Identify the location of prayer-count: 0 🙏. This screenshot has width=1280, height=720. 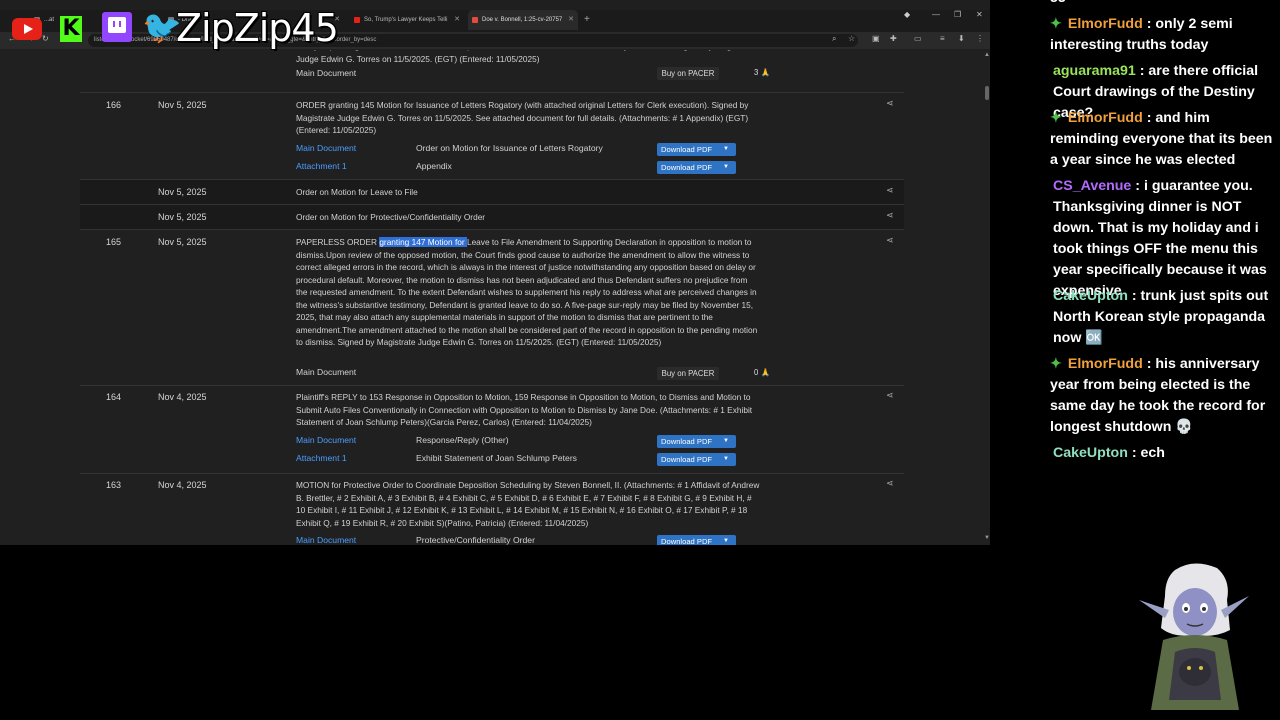
(762, 372).